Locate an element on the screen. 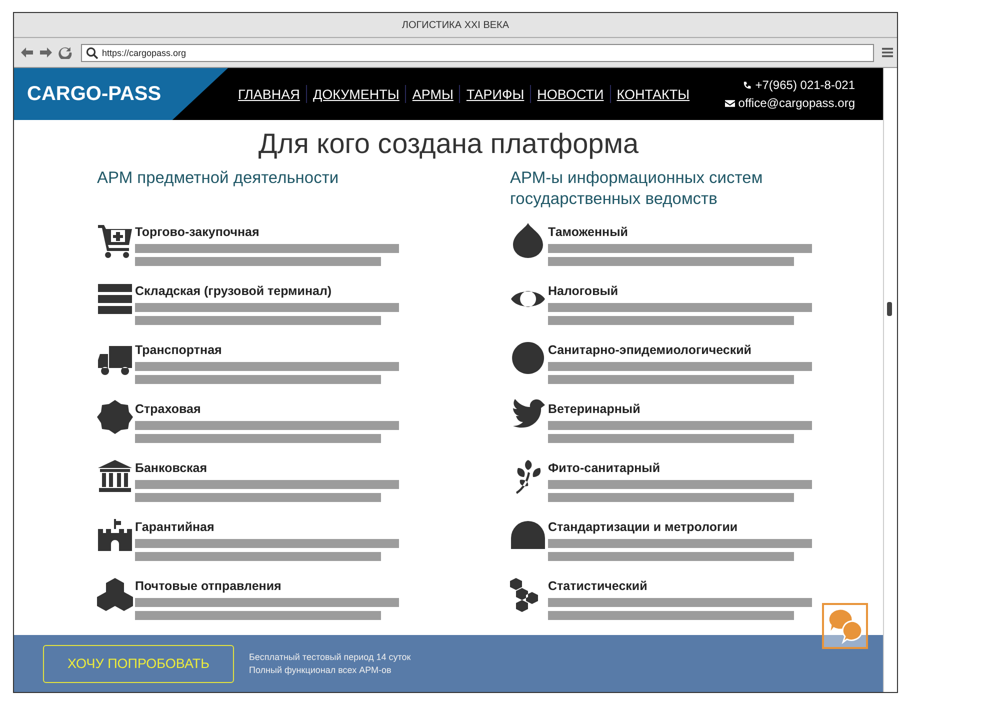 The height and width of the screenshot is (706, 998). mail-icon is located at coordinates (730, 103).